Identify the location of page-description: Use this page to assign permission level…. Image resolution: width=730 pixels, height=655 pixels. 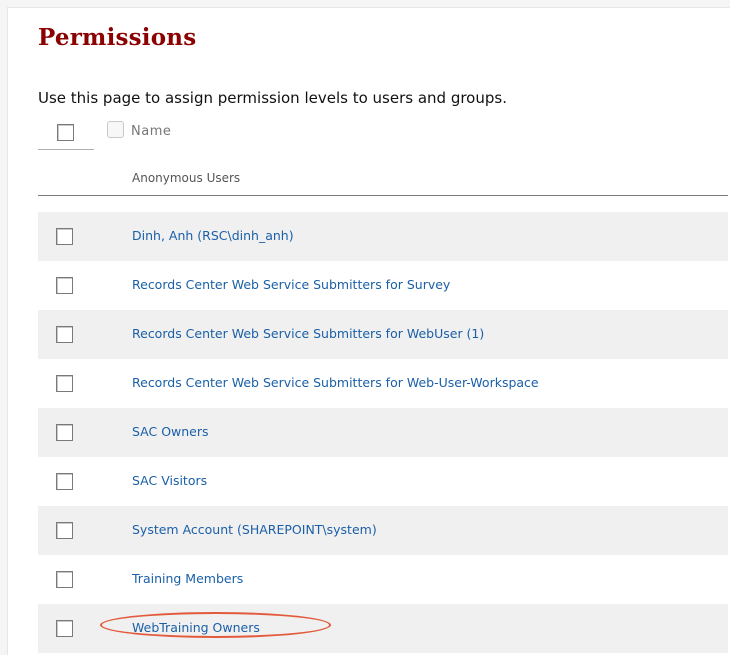
(272, 98).